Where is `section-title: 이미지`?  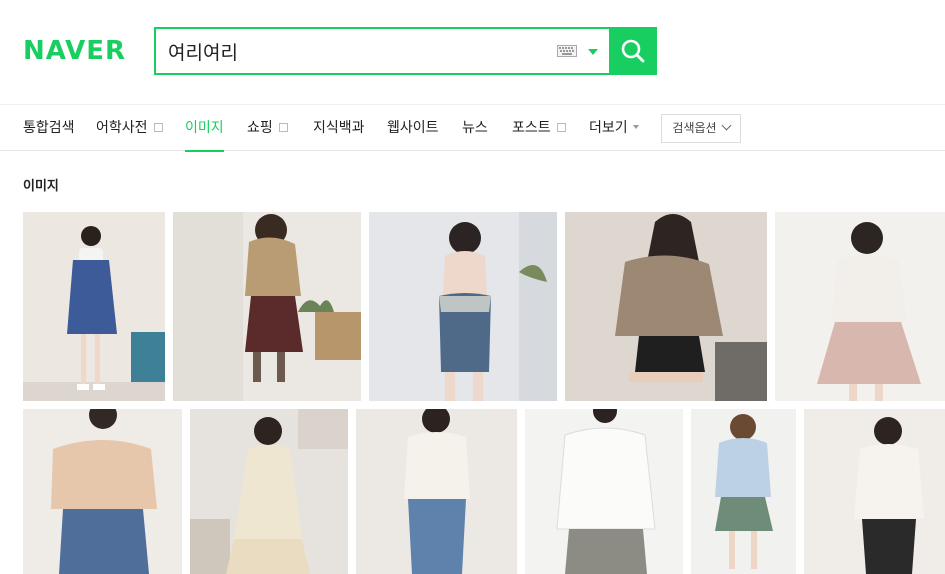
section-title: 이미지 is located at coordinates (41, 186).